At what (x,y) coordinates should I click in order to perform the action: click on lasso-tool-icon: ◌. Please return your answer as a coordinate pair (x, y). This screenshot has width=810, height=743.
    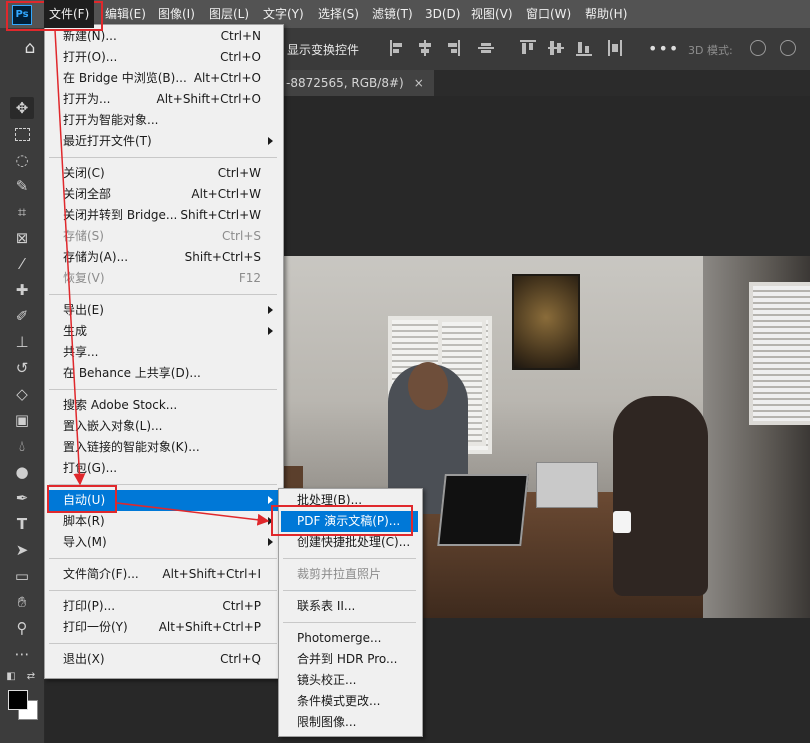
    Looking at the image, I should click on (22, 160).